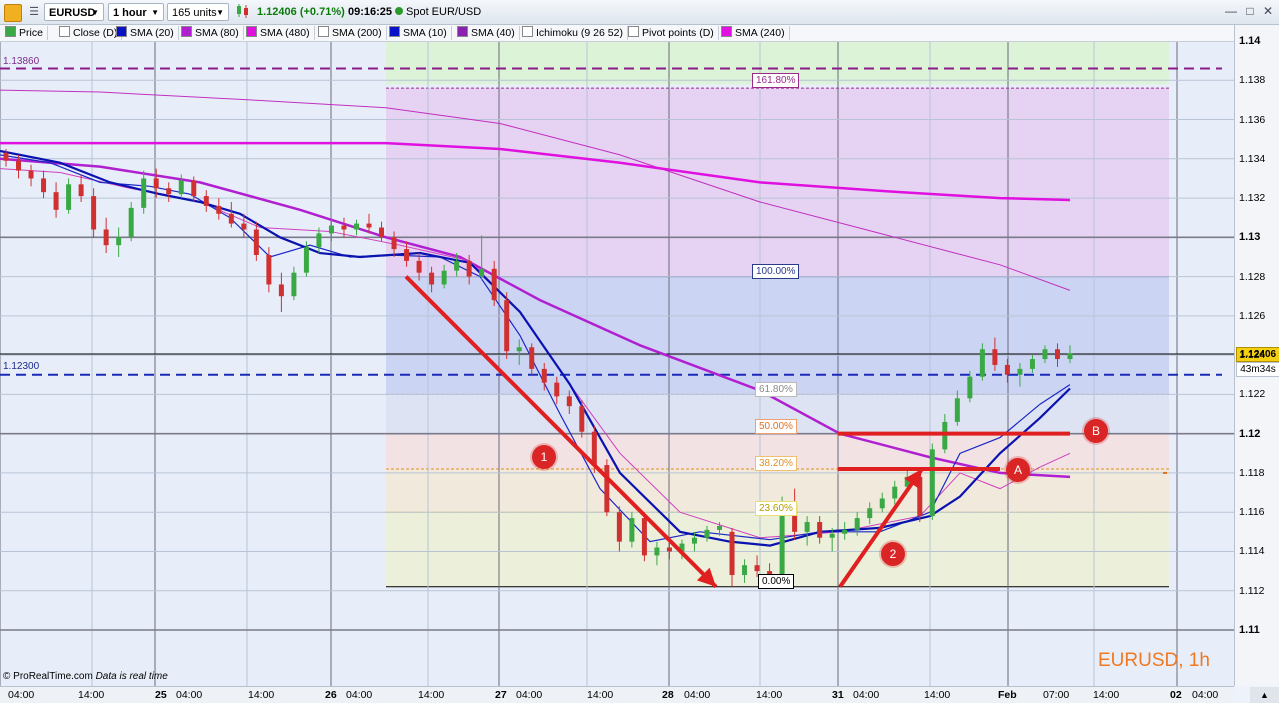 The image size is (1279, 703). Describe the element at coordinates (776, 271) in the screenshot. I see `fib-label-100: 100.00%` at that location.